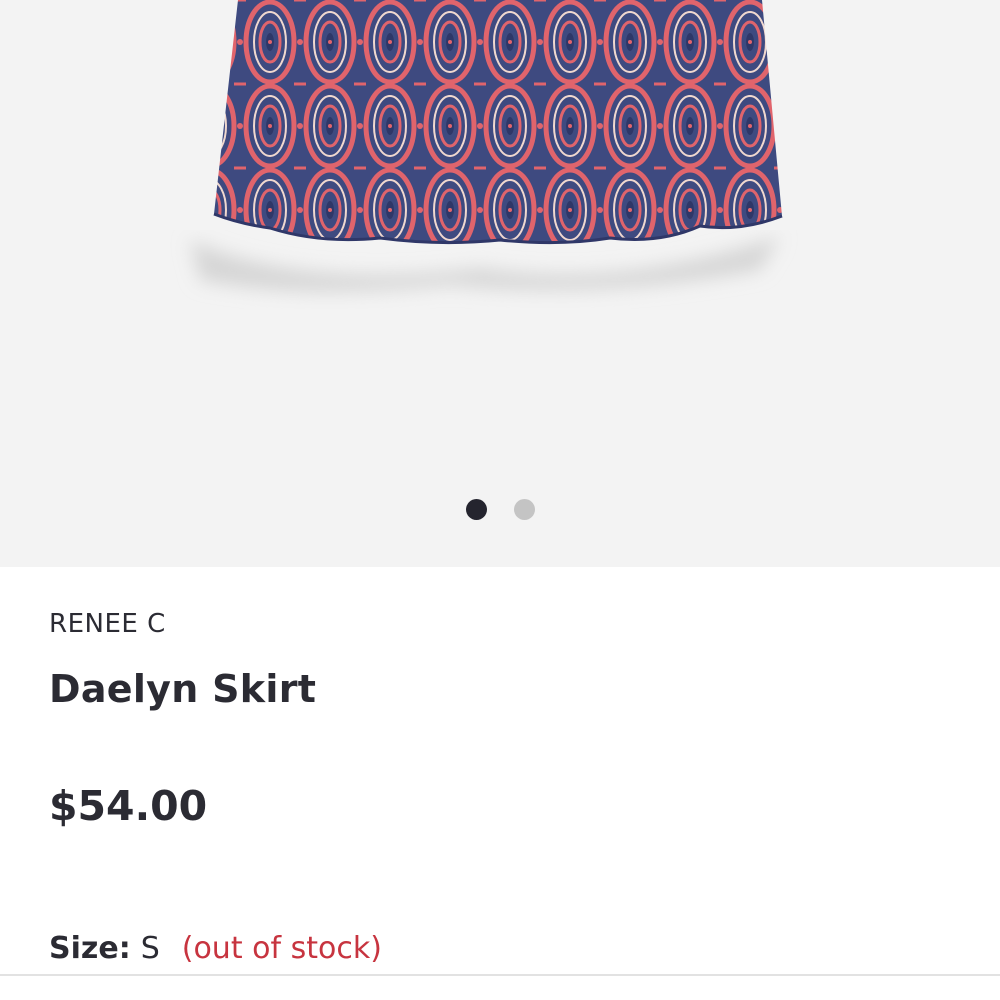 The width and height of the screenshot is (1000, 1000). I want to click on stock-status: (out of stock), so click(281, 948).